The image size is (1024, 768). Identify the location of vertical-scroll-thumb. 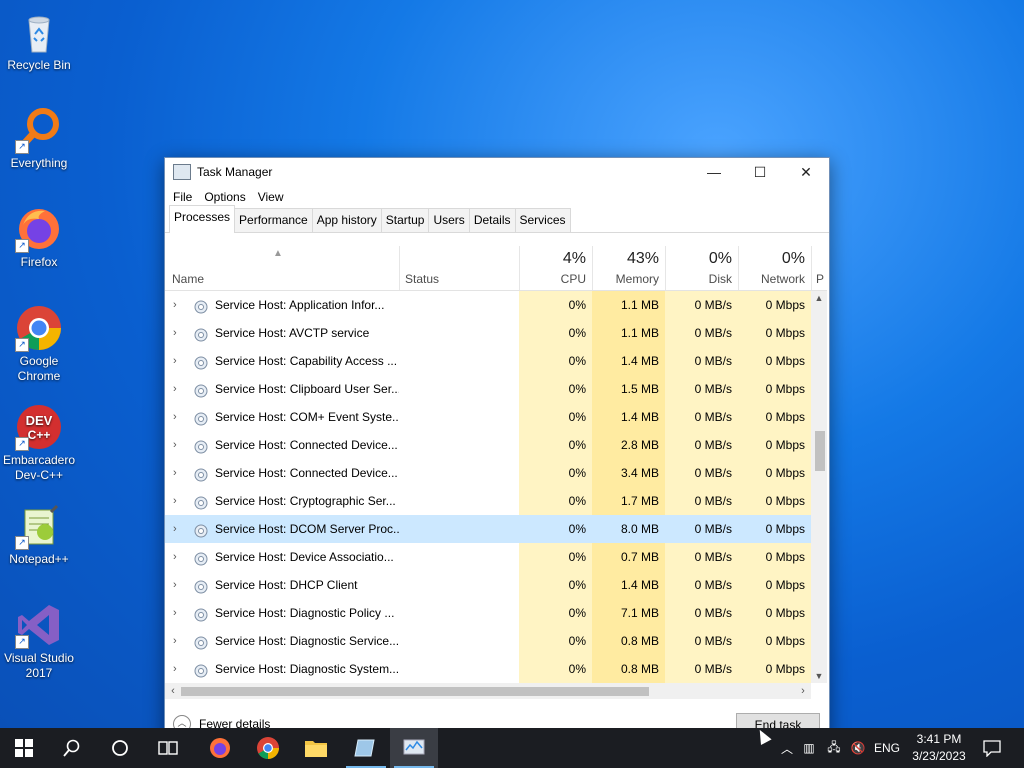
(820, 451).